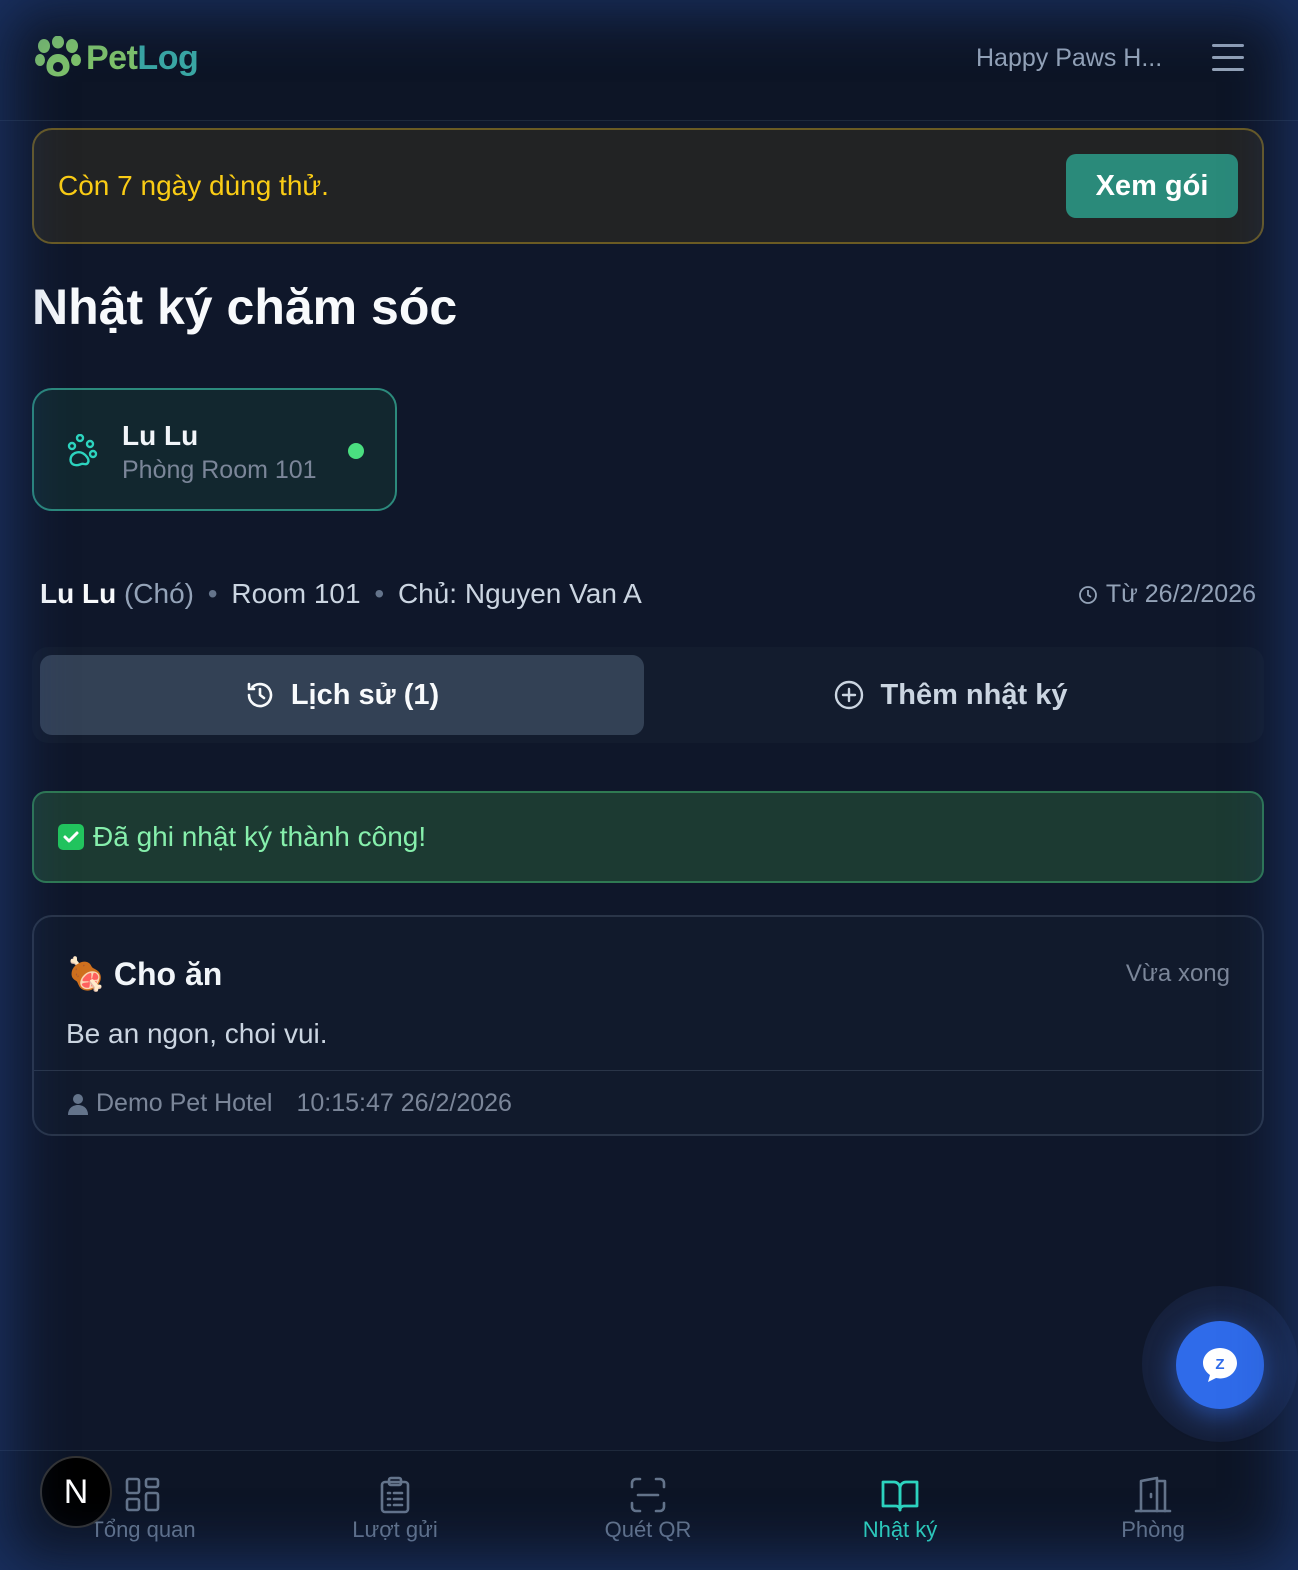 The image size is (1298, 1570). What do you see at coordinates (519, 593) in the screenshot?
I see `info-owner: Chủ: Nguyen Van A` at bounding box center [519, 593].